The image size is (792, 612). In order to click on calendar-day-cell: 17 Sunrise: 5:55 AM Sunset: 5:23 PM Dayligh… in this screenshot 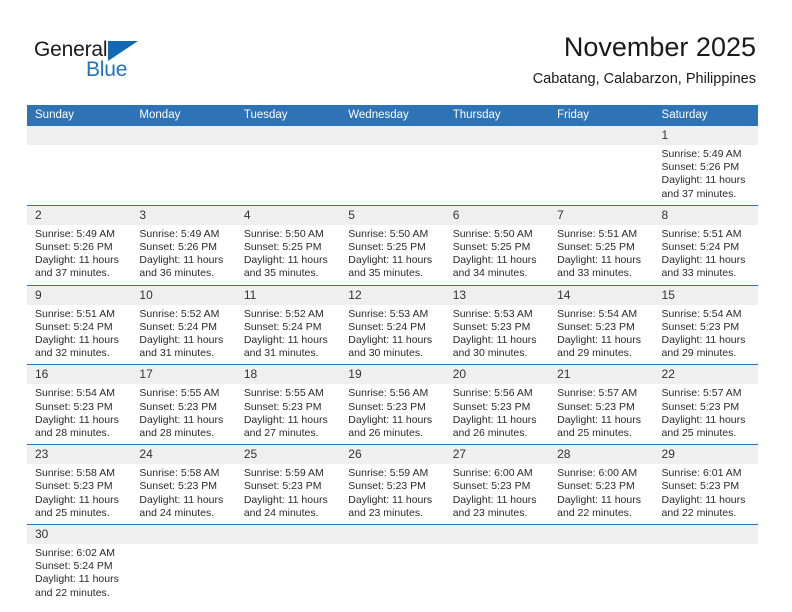, I will do `click(183, 404)`.